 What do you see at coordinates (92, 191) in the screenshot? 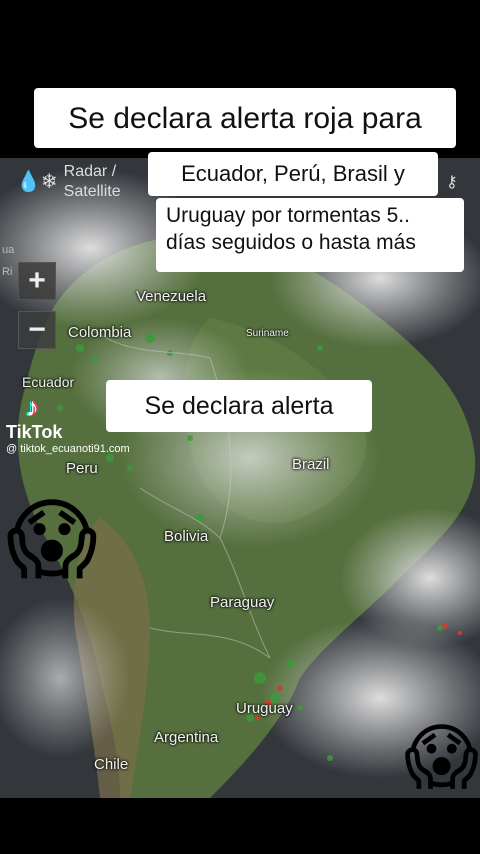
I see `radar-label-line2: Satellite` at bounding box center [92, 191].